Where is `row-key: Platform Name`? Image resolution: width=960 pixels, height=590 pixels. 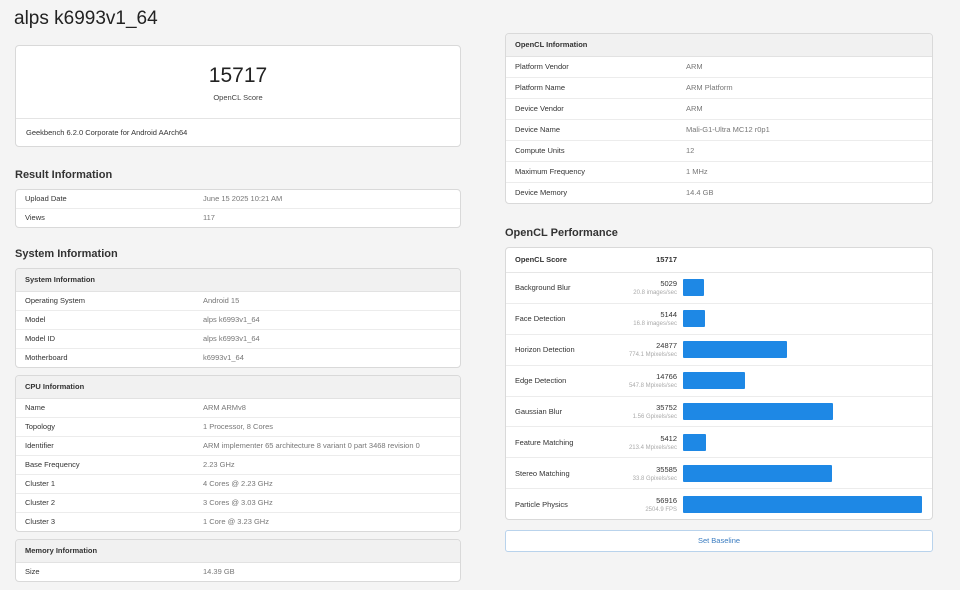
row-key: Platform Name is located at coordinates (540, 87).